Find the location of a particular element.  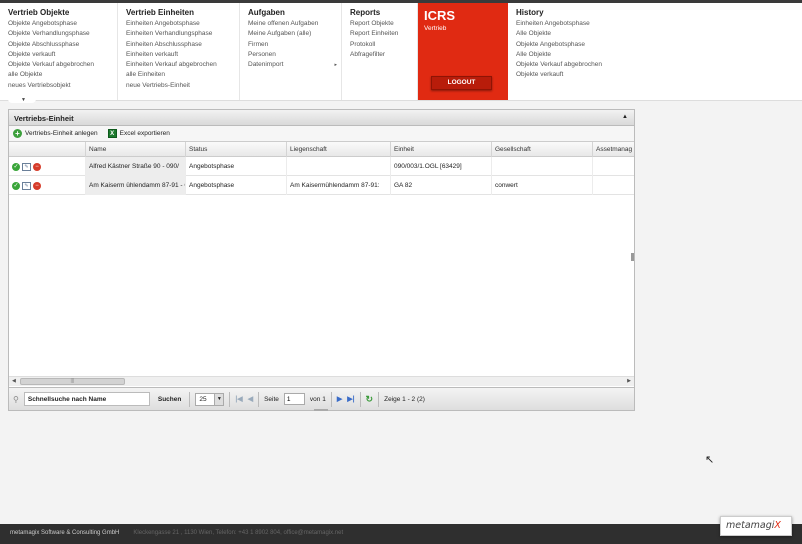

scroll-right-icon: ▶ is located at coordinates (629, 381).